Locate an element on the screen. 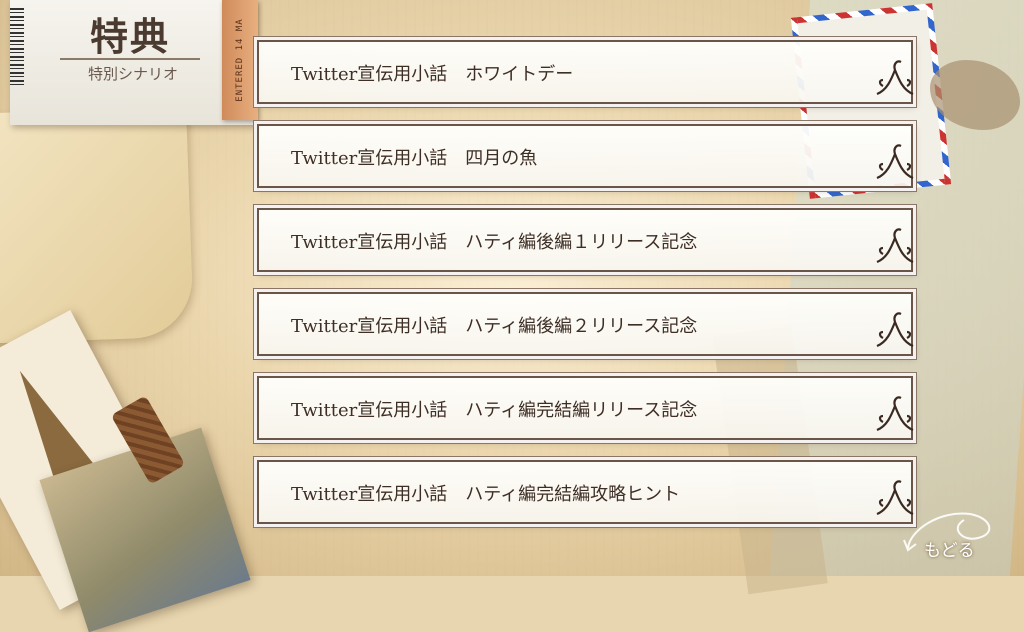 The height and width of the screenshot is (632, 1024). section-title-tag: 特典 特別シナリオ ENTERED 14 MA is located at coordinates (134, 62).